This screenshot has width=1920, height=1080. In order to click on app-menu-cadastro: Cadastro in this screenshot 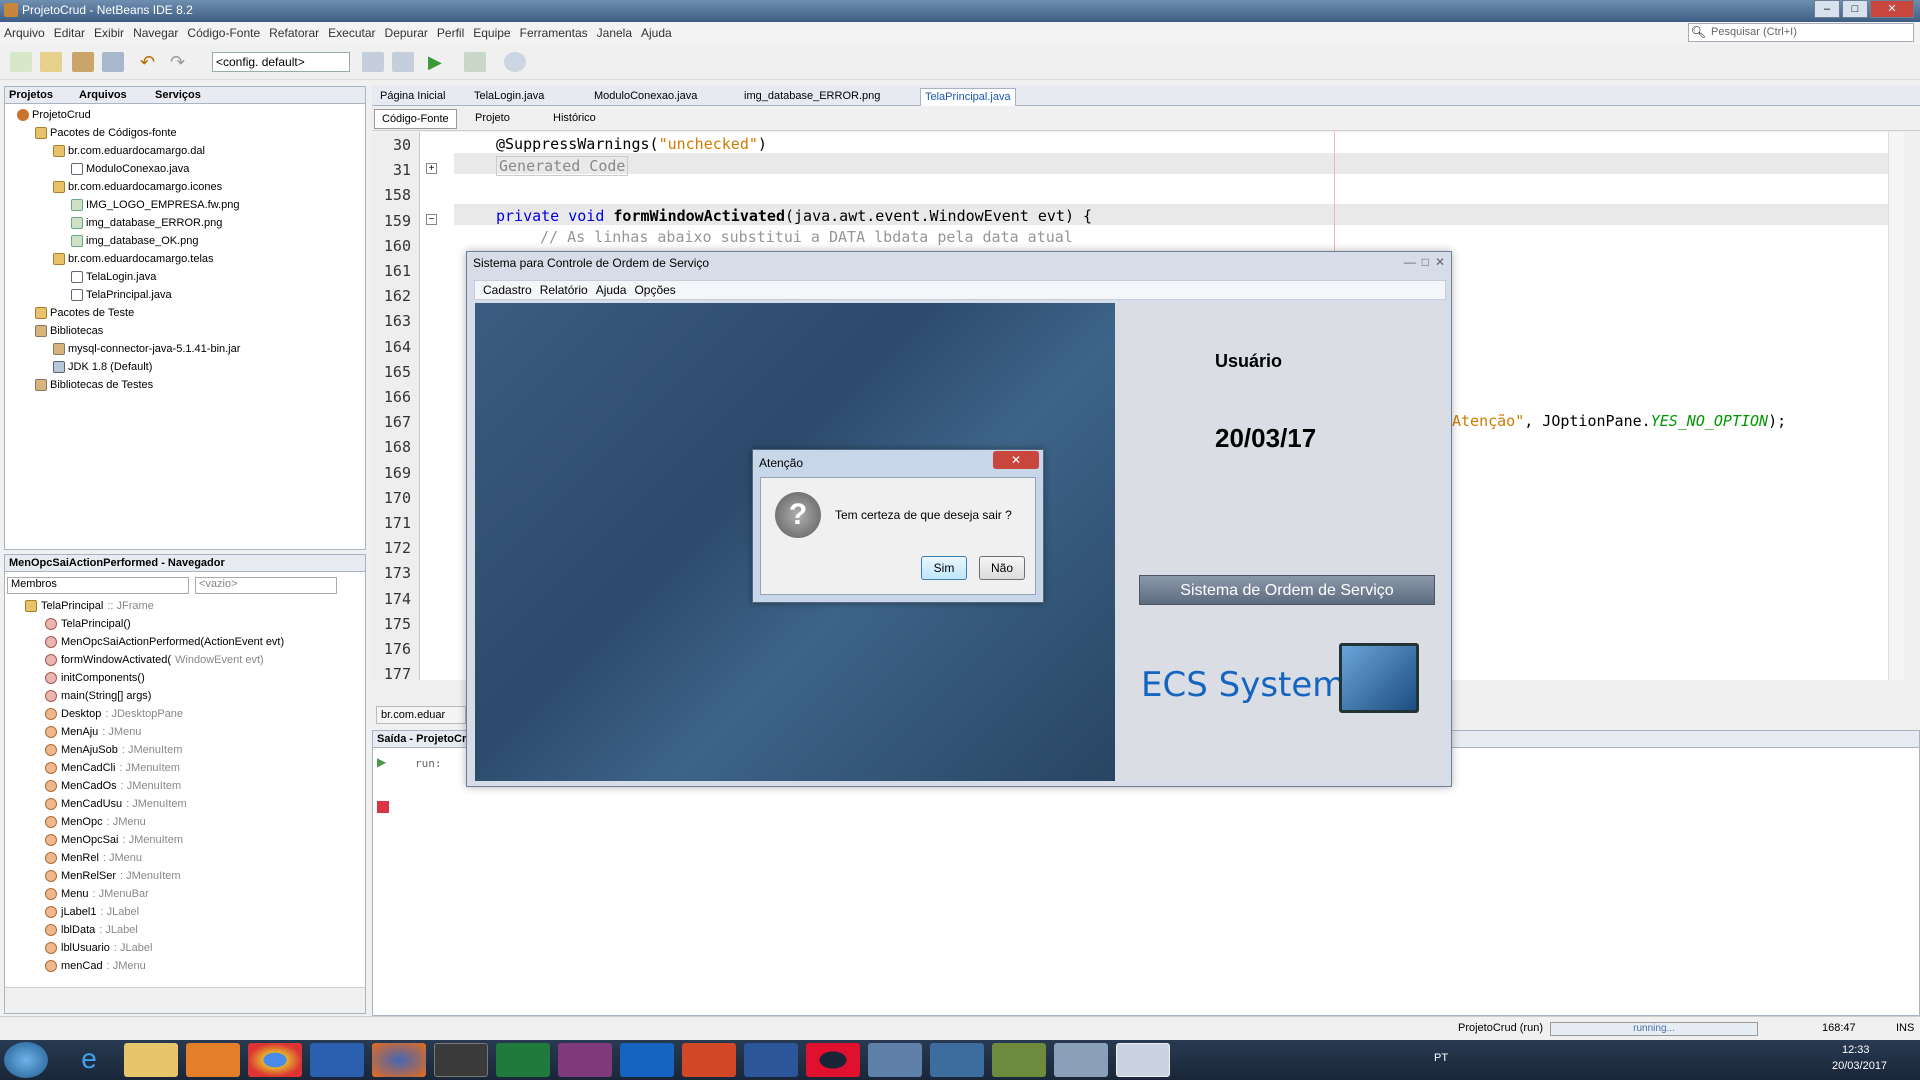, I will do `click(507, 290)`.